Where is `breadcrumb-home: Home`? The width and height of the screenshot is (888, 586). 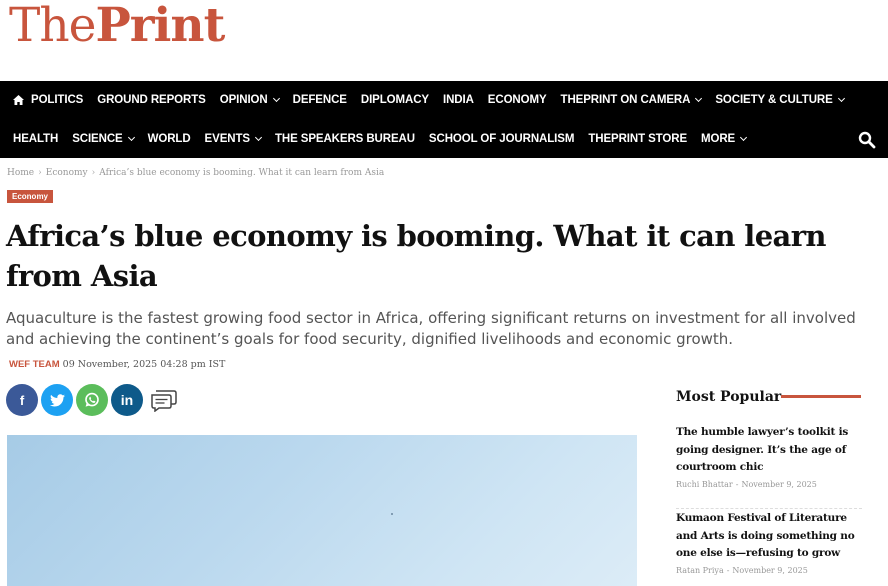
breadcrumb-home: Home is located at coordinates (20, 173).